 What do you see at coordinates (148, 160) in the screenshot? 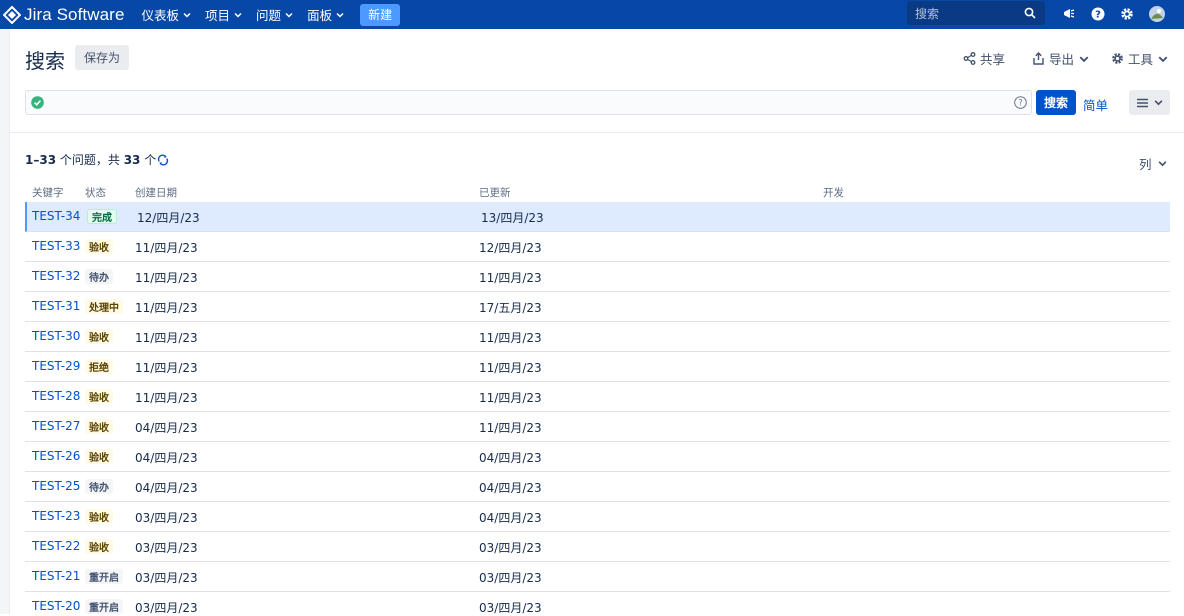
I see `results-text-end: 个` at bounding box center [148, 160].